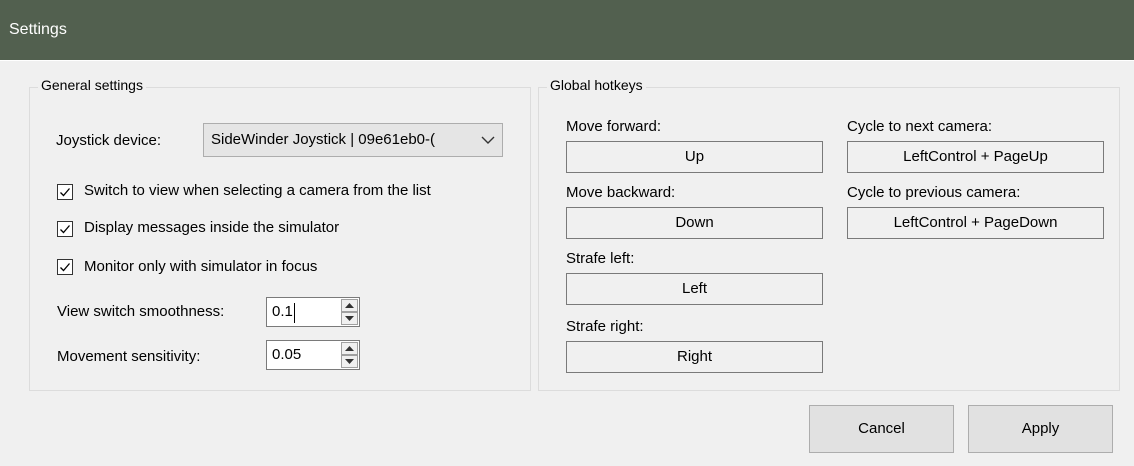  Describe the element at coordinates (200, 266) in the screenshot. I see `monitor-focus-label: Monitor only with simulator in focus` at that location.